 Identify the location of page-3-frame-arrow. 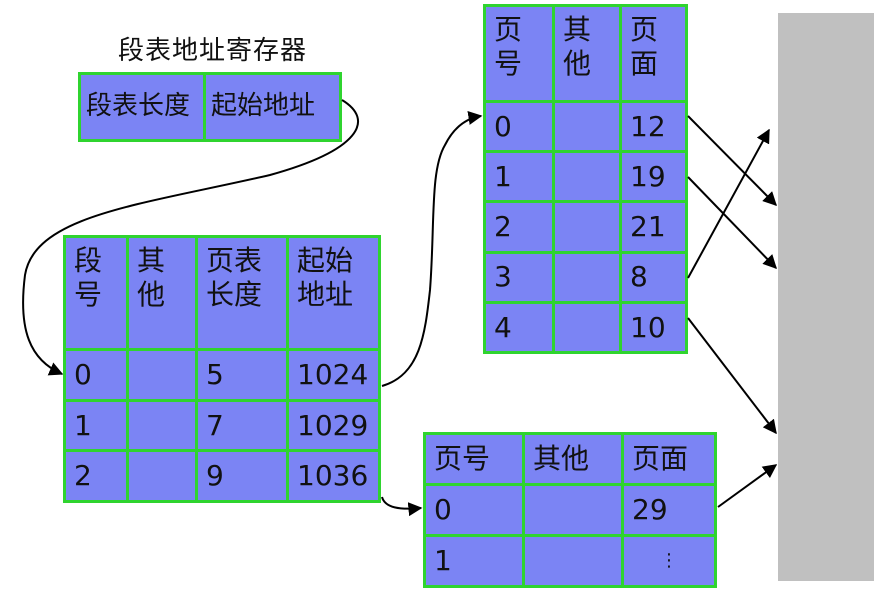
(728, 203).